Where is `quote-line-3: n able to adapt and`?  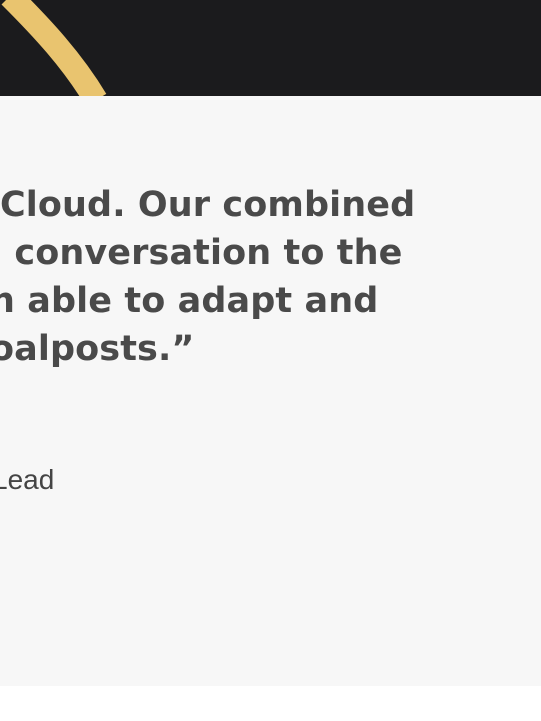 quote-line-3: n able to adapt and is located at coordinates (189, 301).